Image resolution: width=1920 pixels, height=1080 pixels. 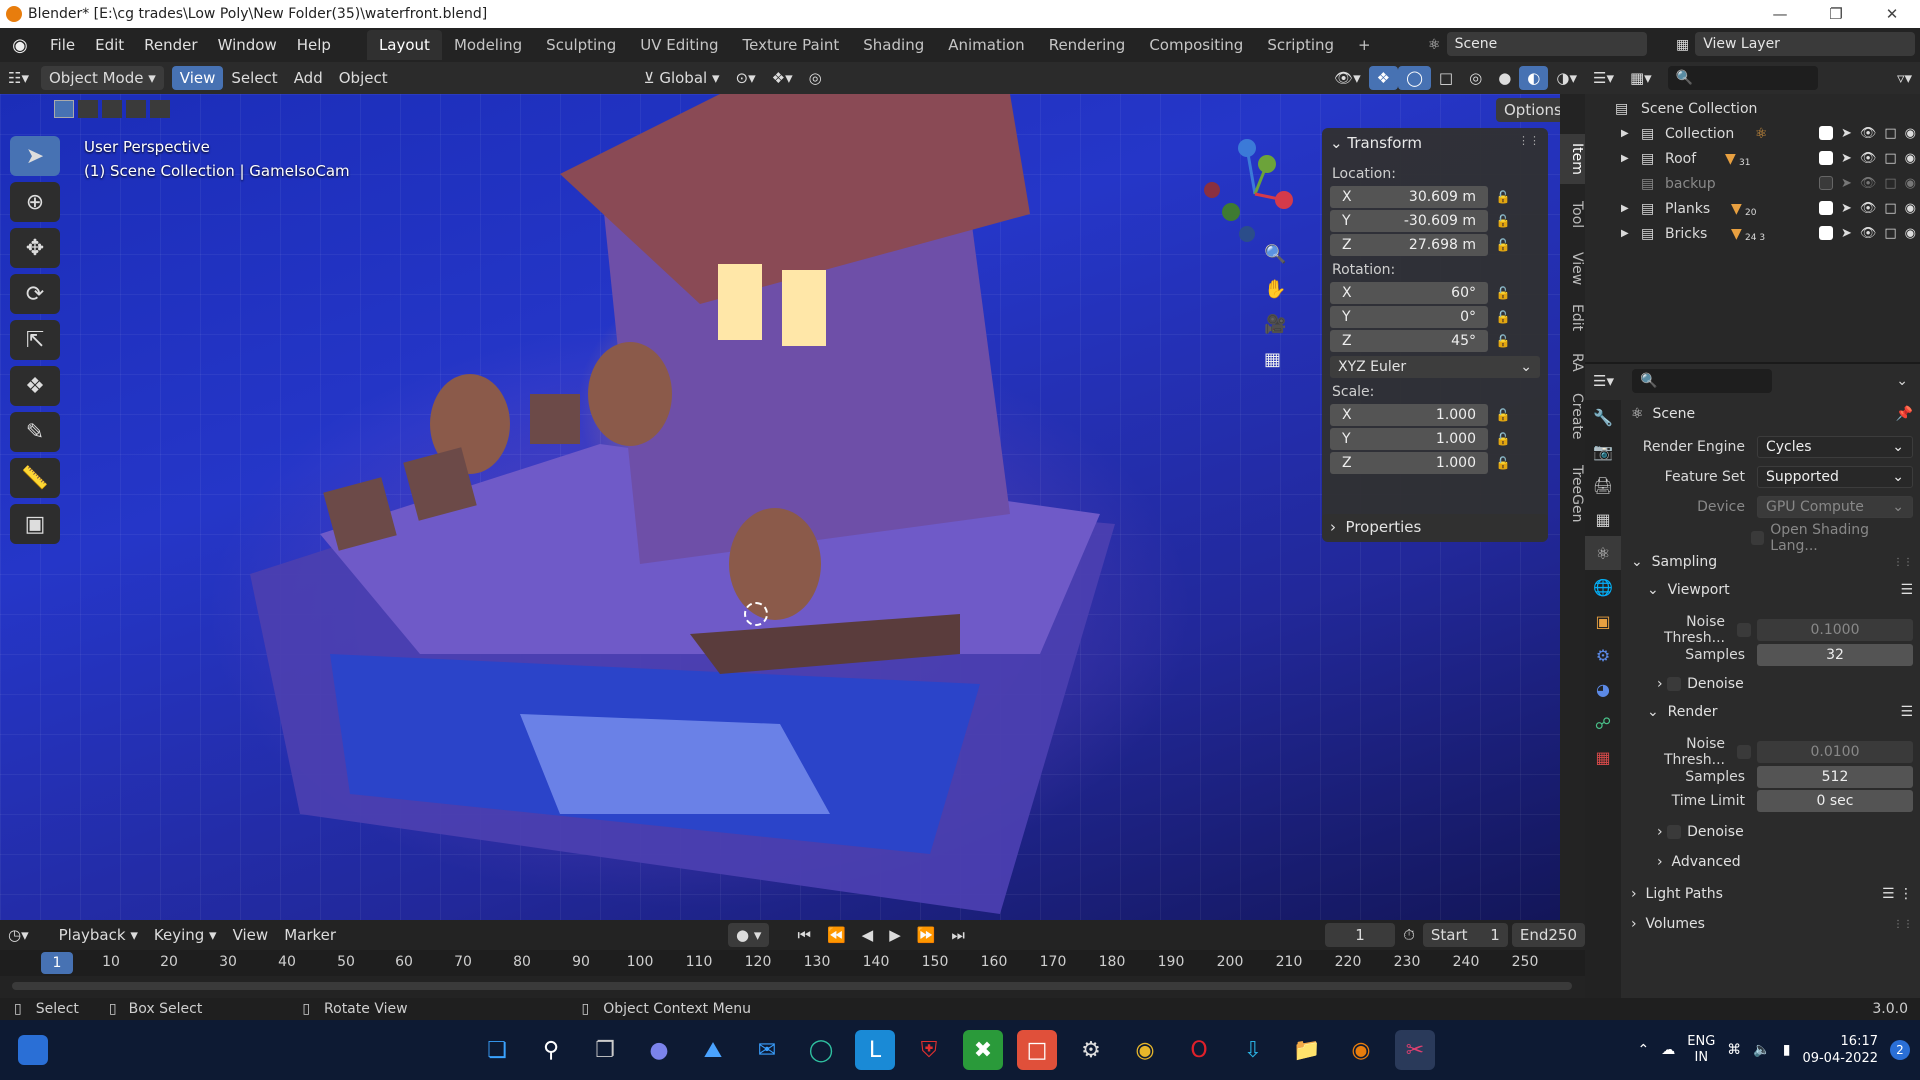 I want to click on scene-icon: ⚛, so click(x=1434, y=45).